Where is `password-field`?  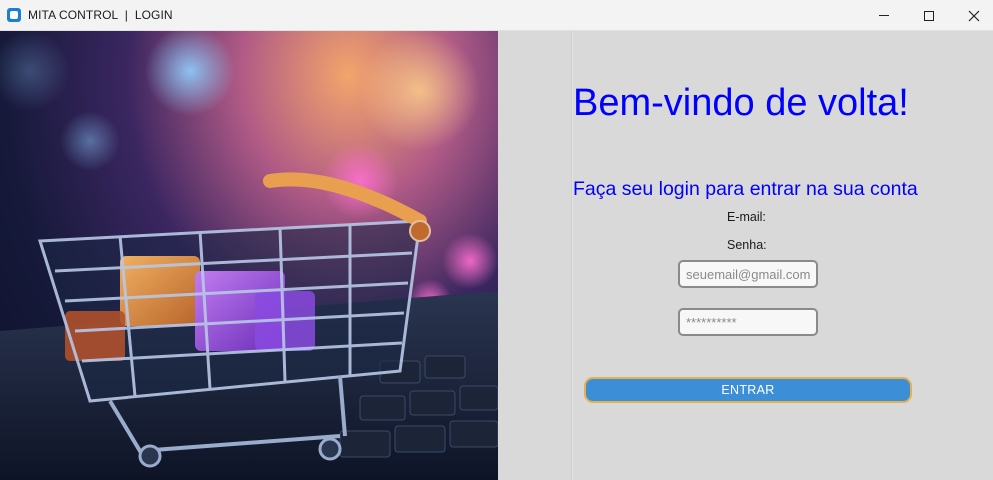 password-field is located at coordinates (748, 322).